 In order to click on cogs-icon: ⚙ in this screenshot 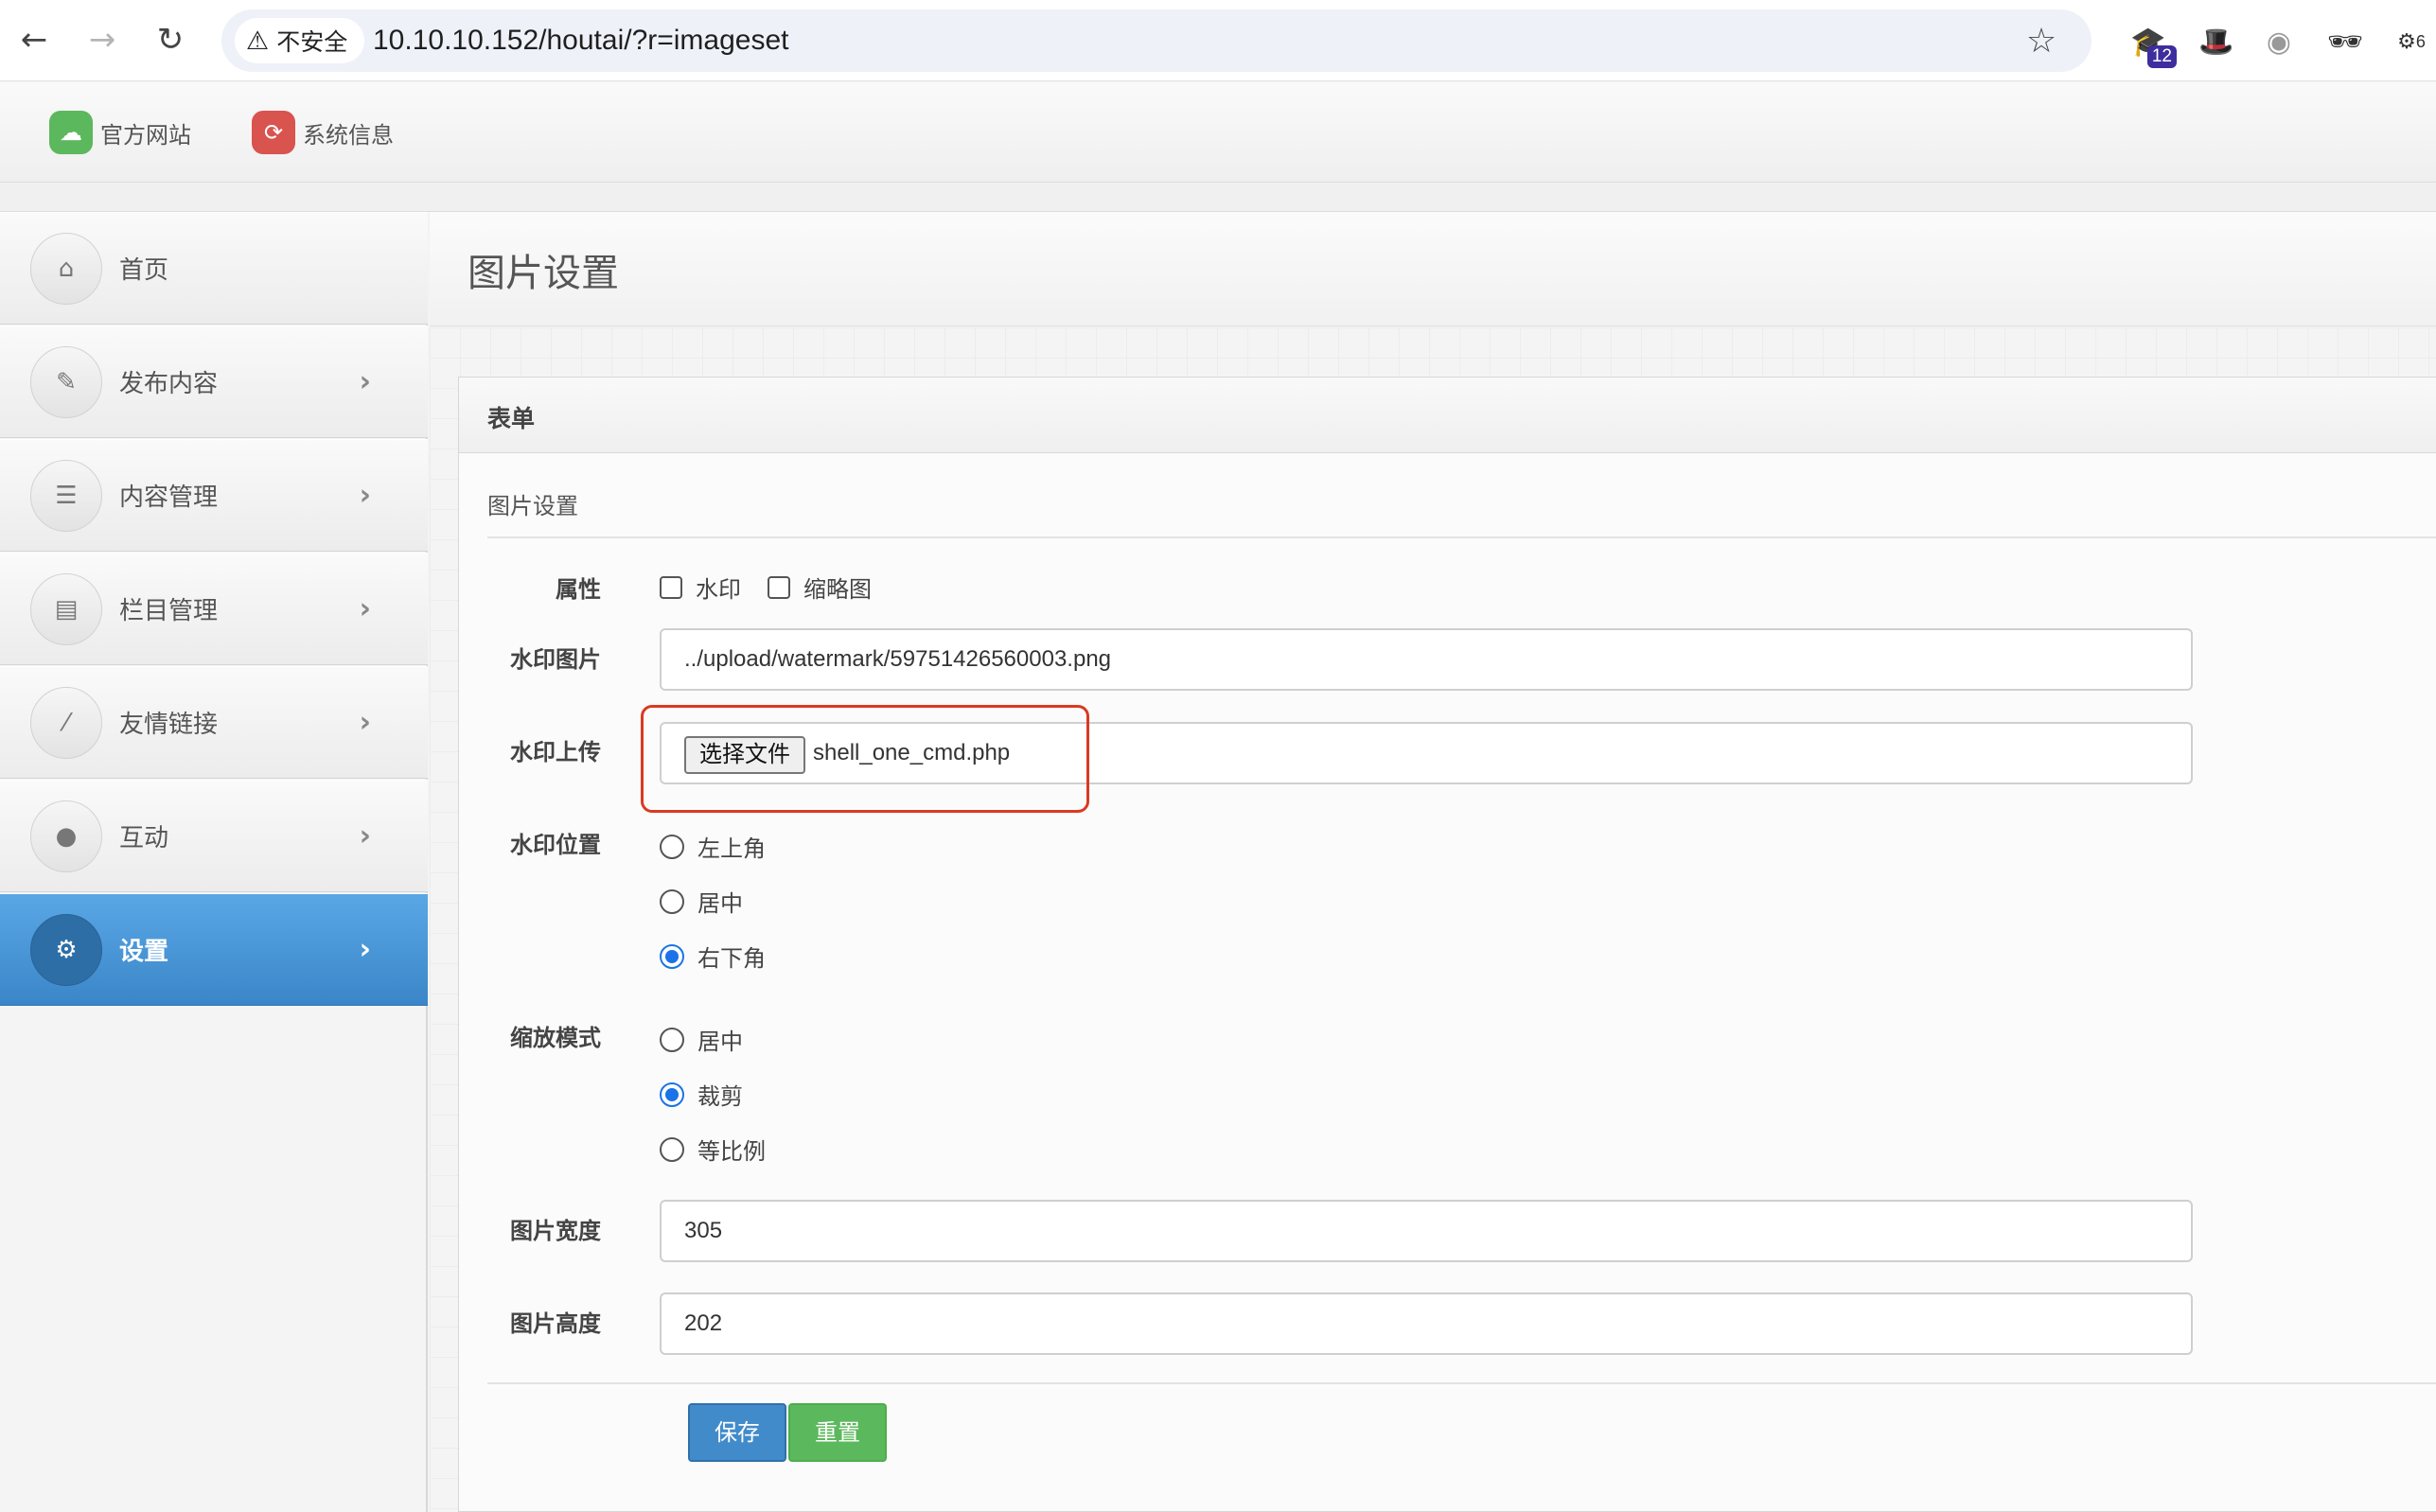, I will do `click(66, 950)`.